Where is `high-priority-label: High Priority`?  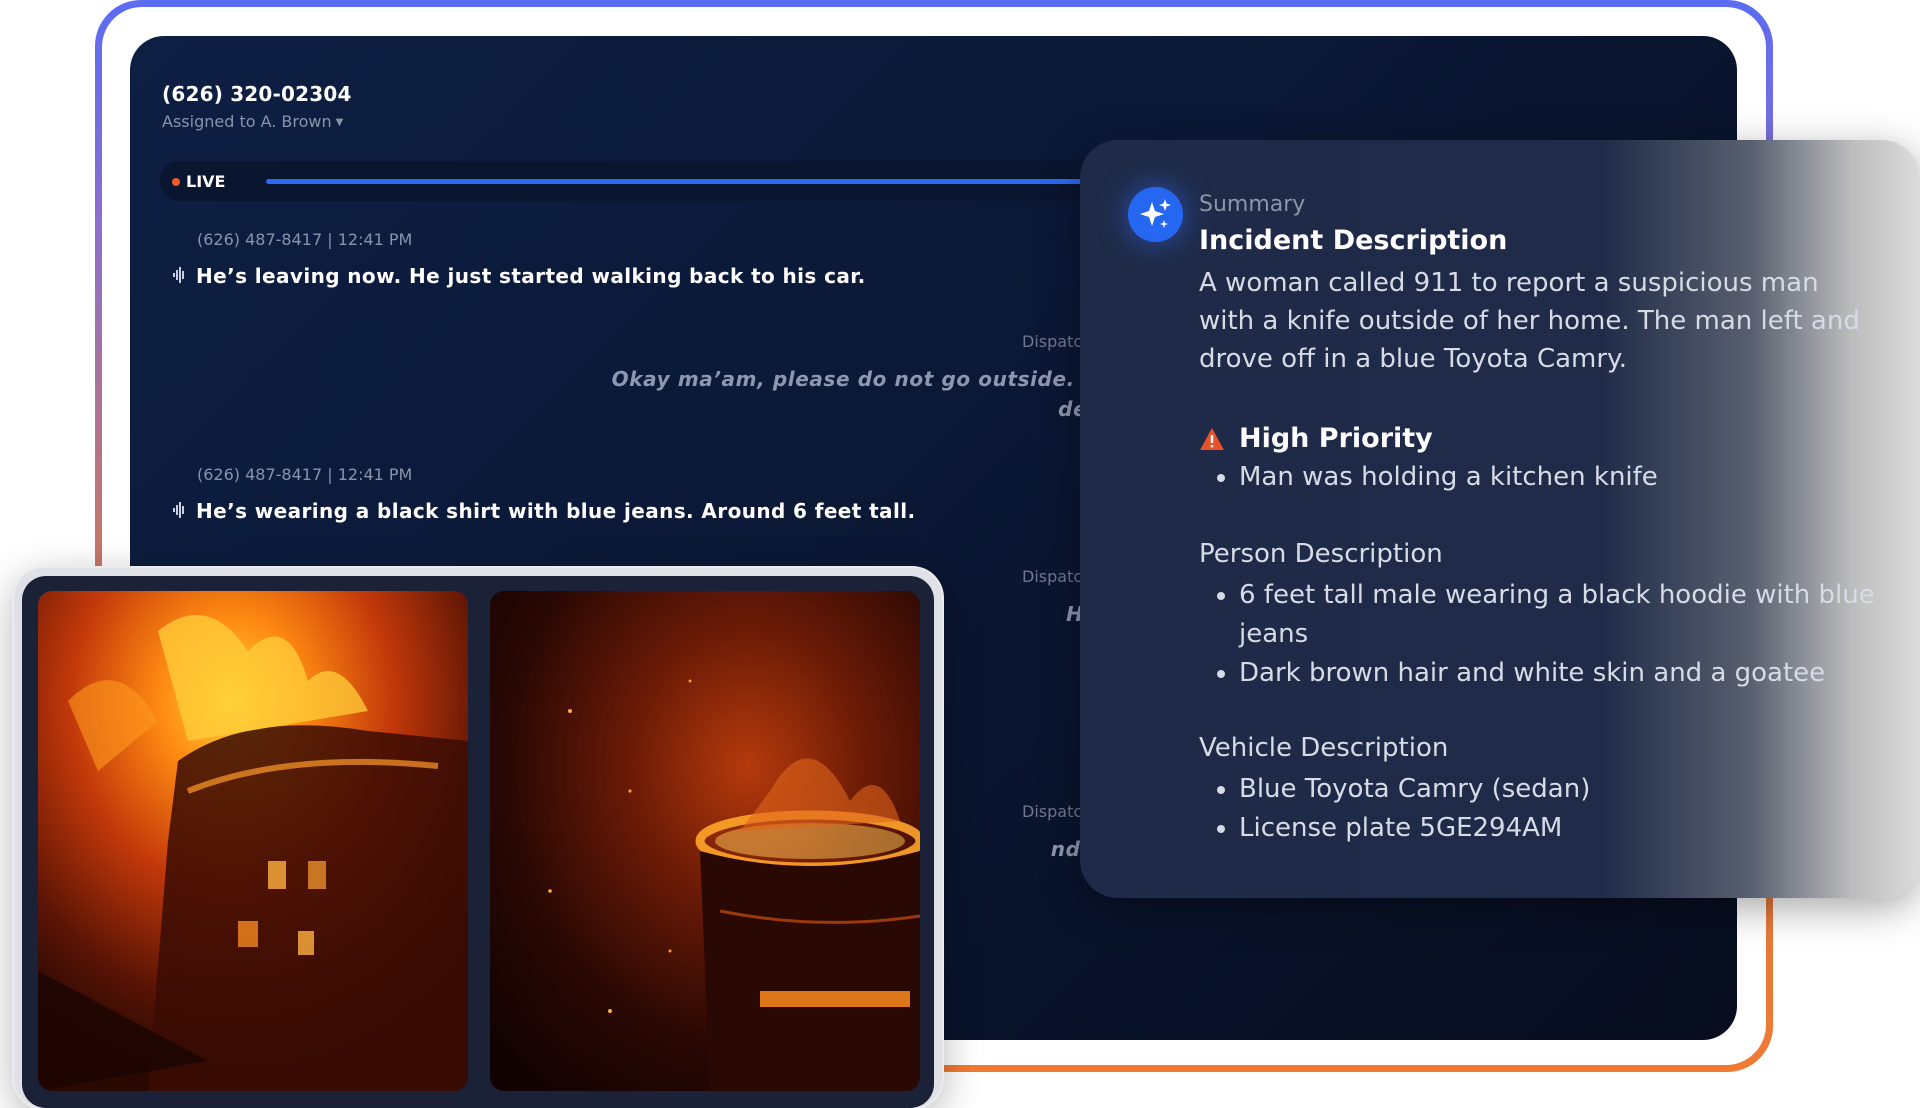
high-priority-label: High Priority is located at coordinates (1336, 438).